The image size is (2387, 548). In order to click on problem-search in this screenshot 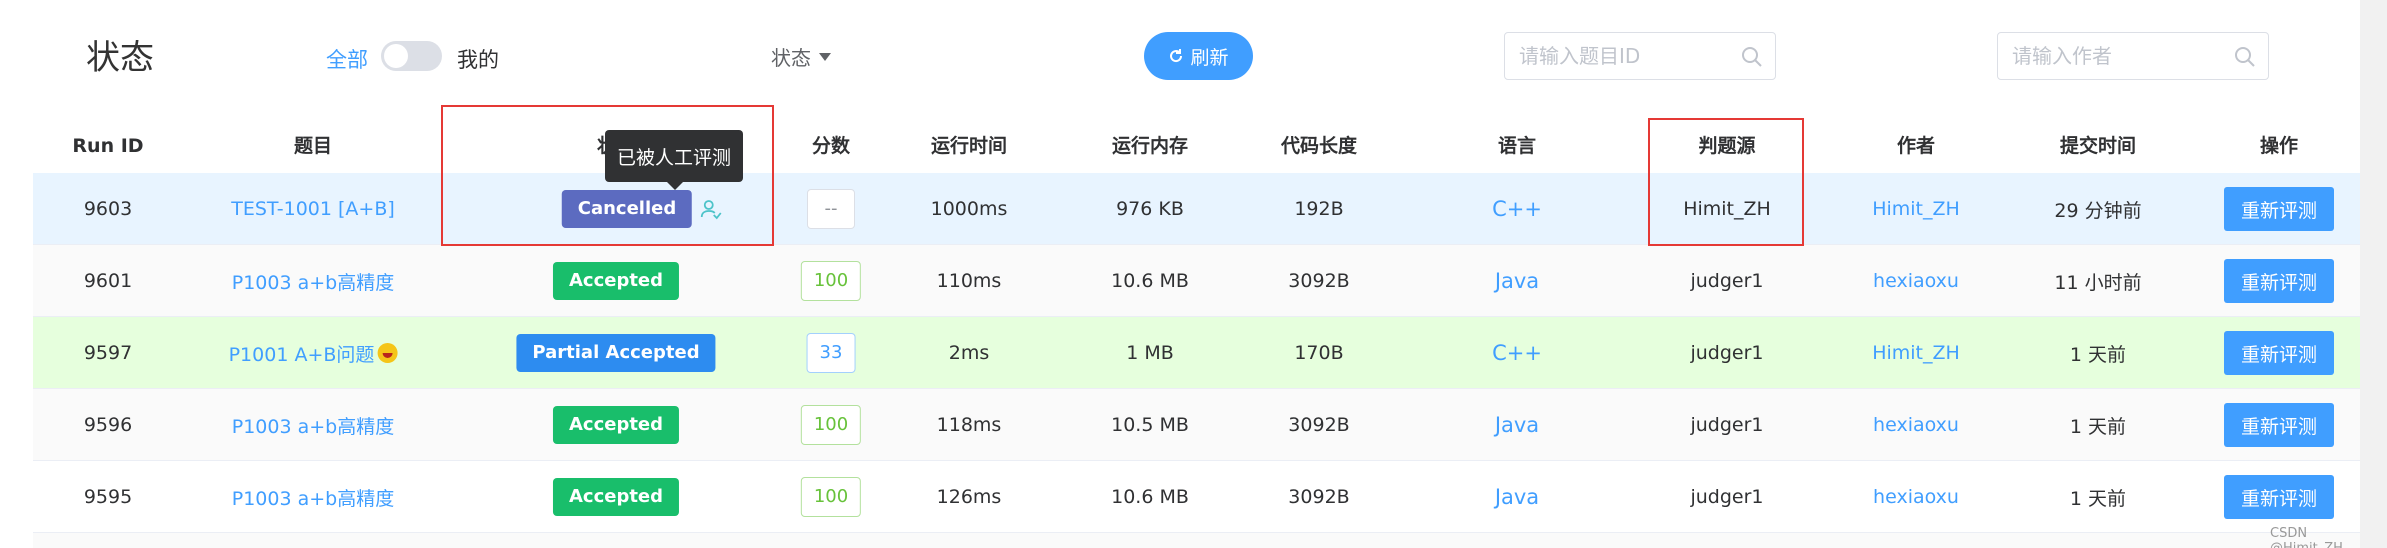, I will do `click(1640, 56)`.